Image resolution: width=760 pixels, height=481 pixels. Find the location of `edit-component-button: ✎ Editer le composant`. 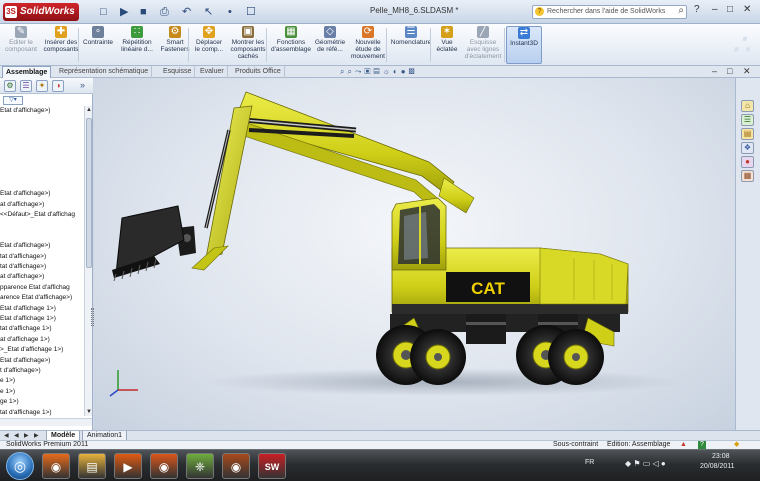

edit-component-button: ✎ Editer le composant is located at coordinates (21, 45).